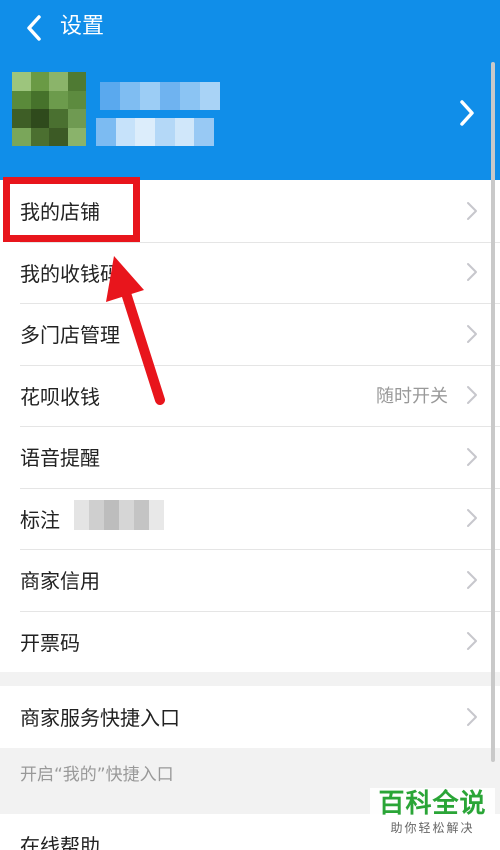 The height and width of the screenshot is (850, 500). Describe the element at coordinates (50, 642) in the screenshot. I see `menu-item-label: 开票码` at that location.